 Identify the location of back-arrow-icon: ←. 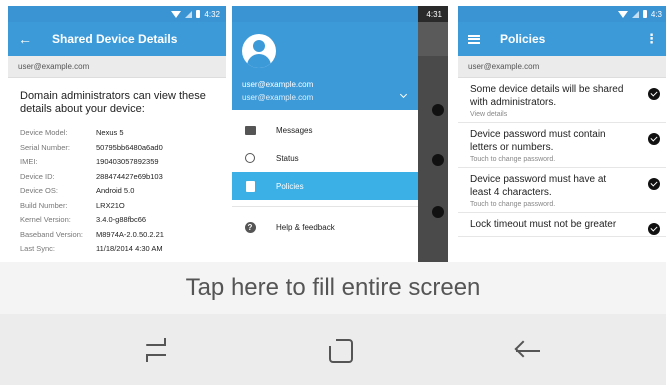
(25, 39).